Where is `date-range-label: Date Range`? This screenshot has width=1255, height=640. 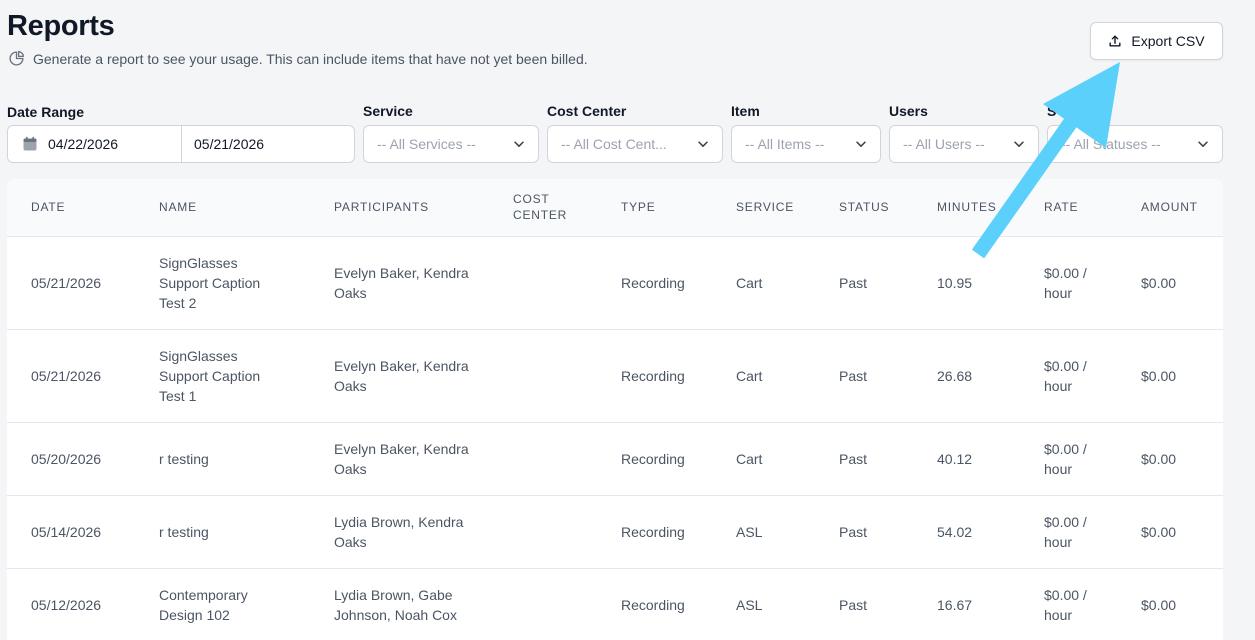 date-range-label: Date Range is located at coordinates (46, 112).